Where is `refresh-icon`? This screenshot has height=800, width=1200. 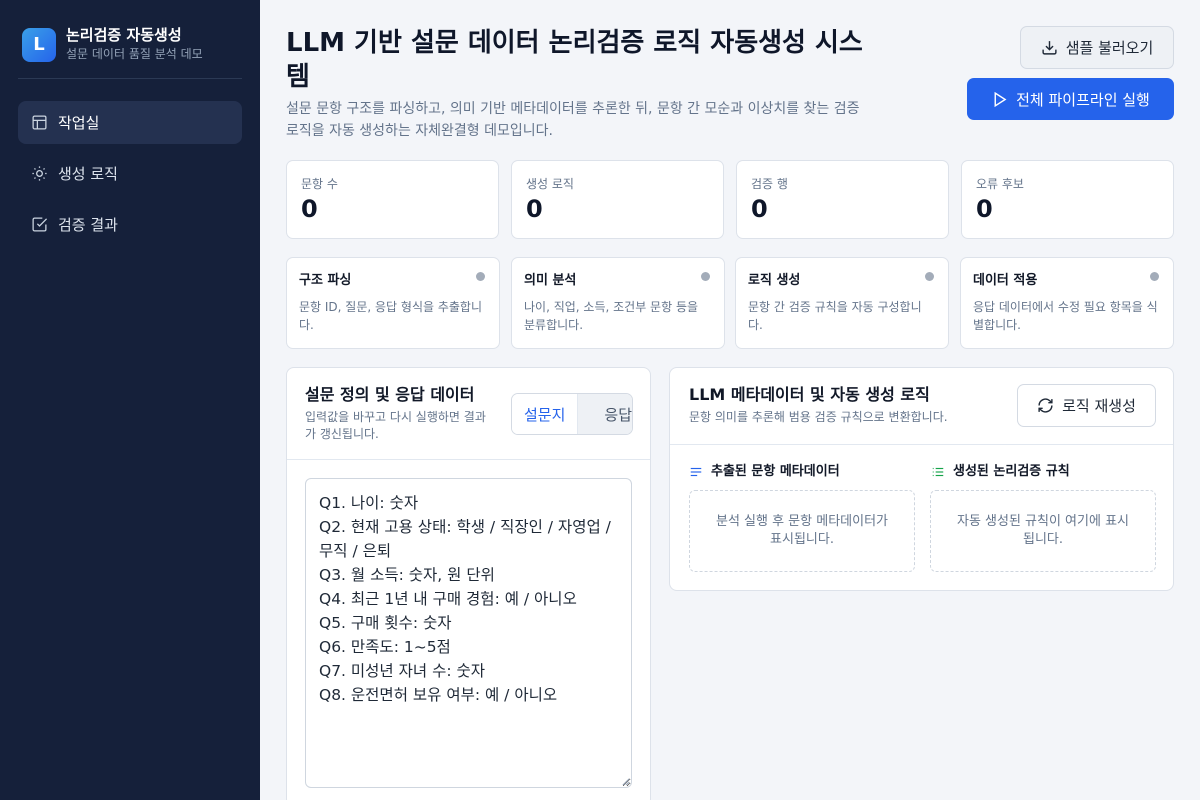 refresh-icon is located at coordinates (1045, 405).